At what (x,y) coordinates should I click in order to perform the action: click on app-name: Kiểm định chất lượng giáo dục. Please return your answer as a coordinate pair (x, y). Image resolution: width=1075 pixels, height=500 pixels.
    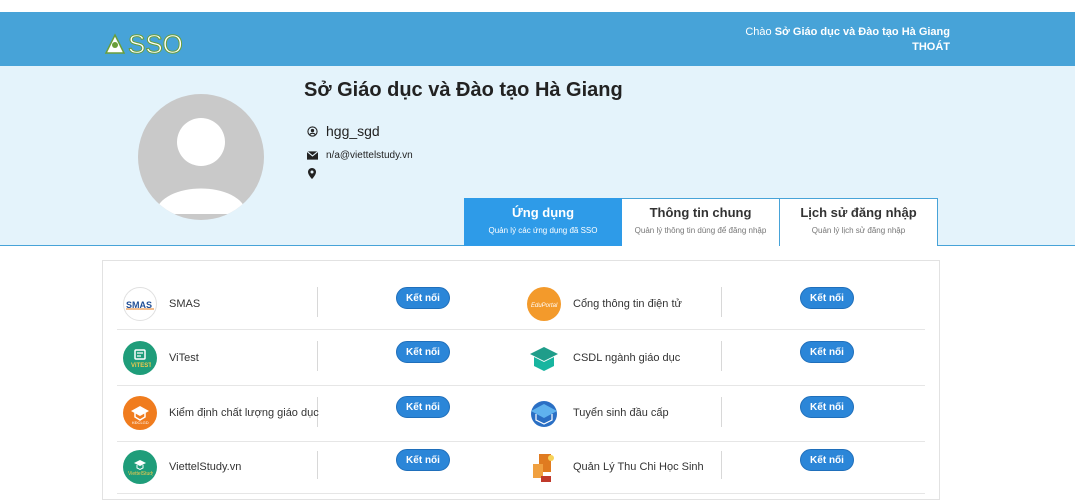
    Looking at the image, I should click on (244, 413).